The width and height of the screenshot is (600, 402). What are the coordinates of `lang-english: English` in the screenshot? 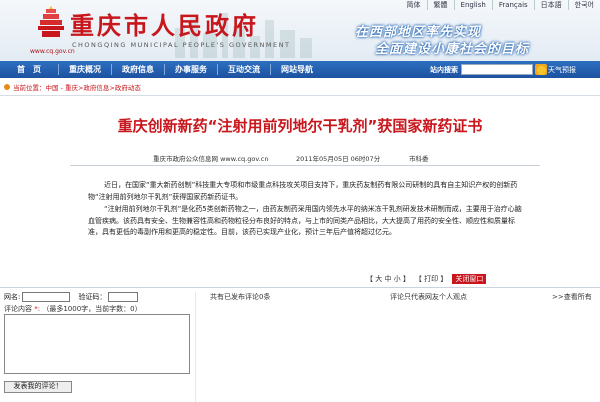 It's located at (472, 5).